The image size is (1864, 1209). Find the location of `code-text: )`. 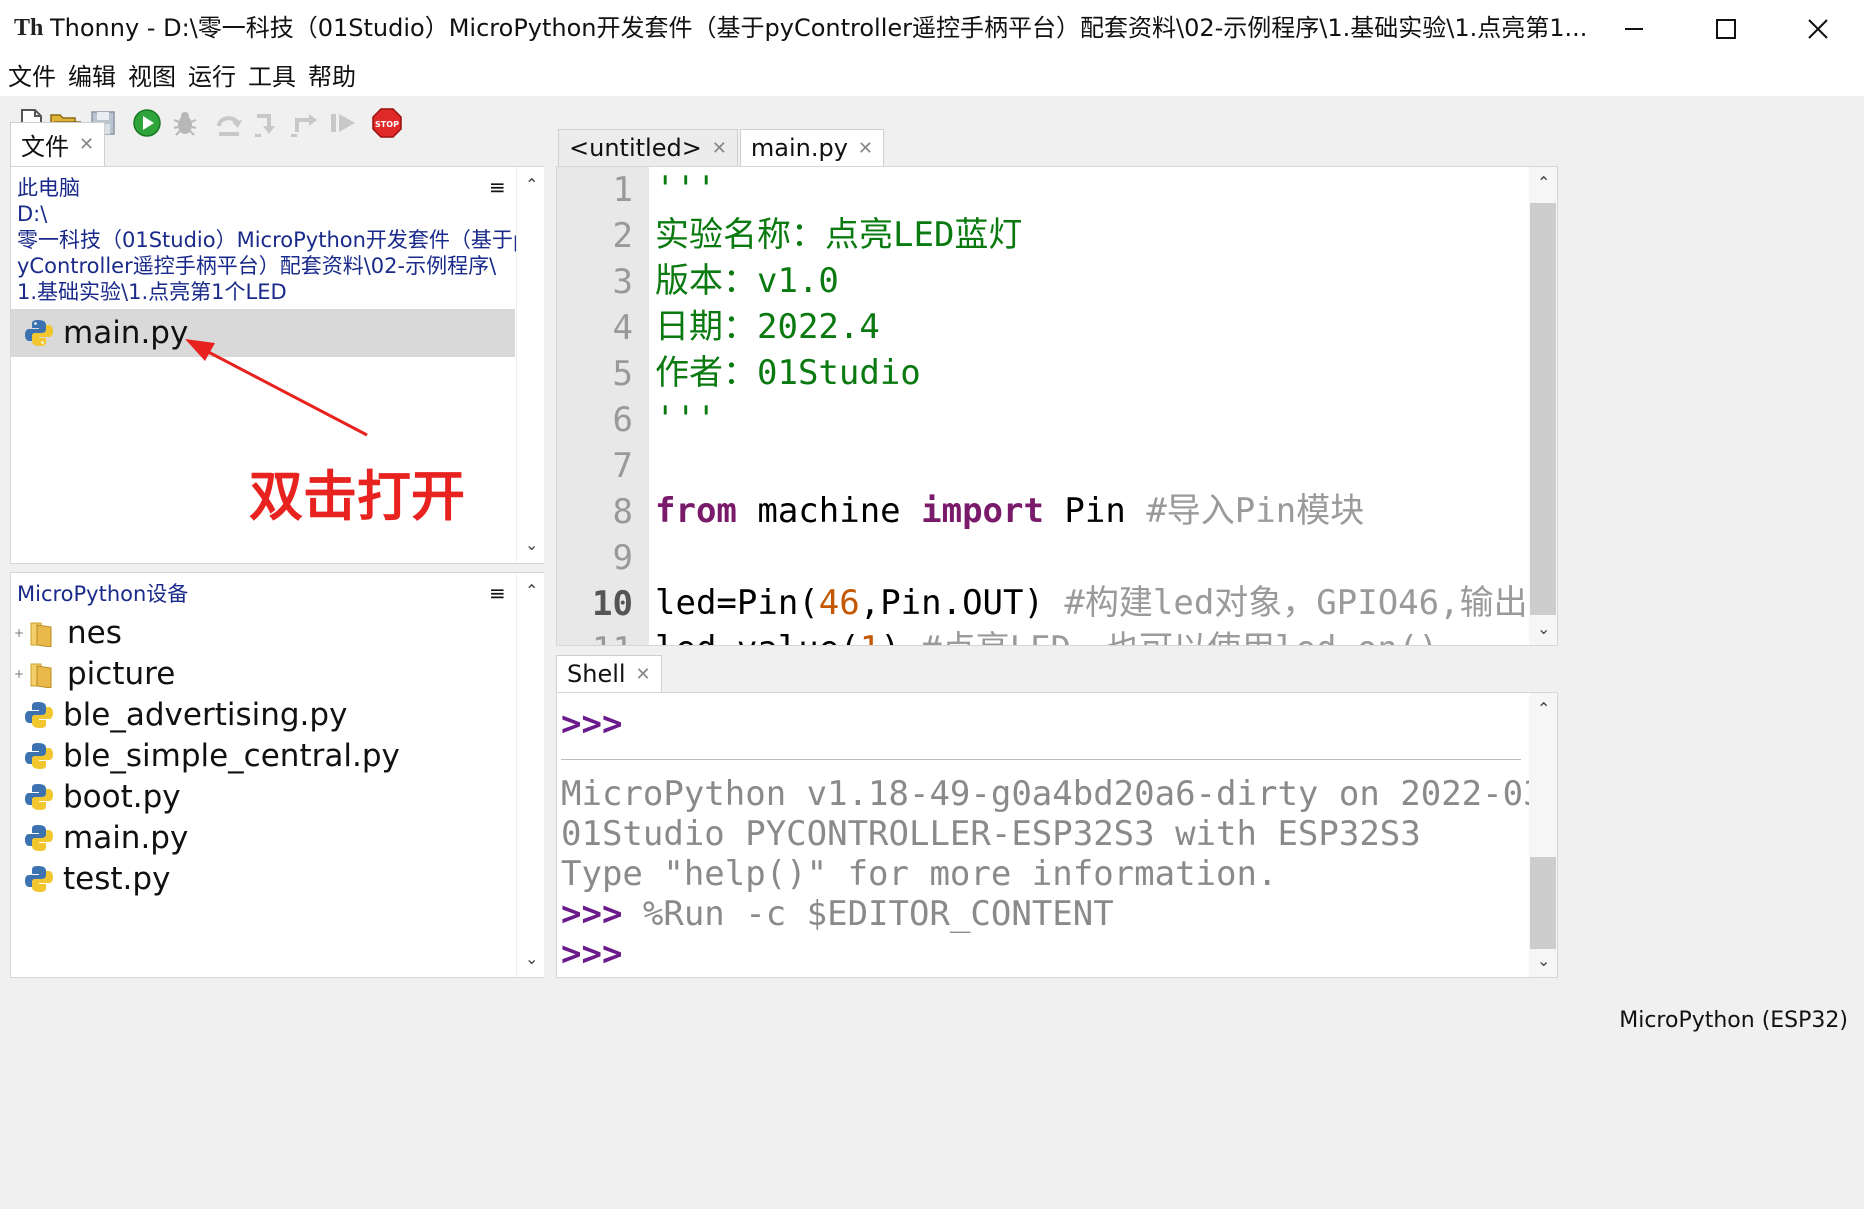

code-text: ) is located at coordinates (900, 637).